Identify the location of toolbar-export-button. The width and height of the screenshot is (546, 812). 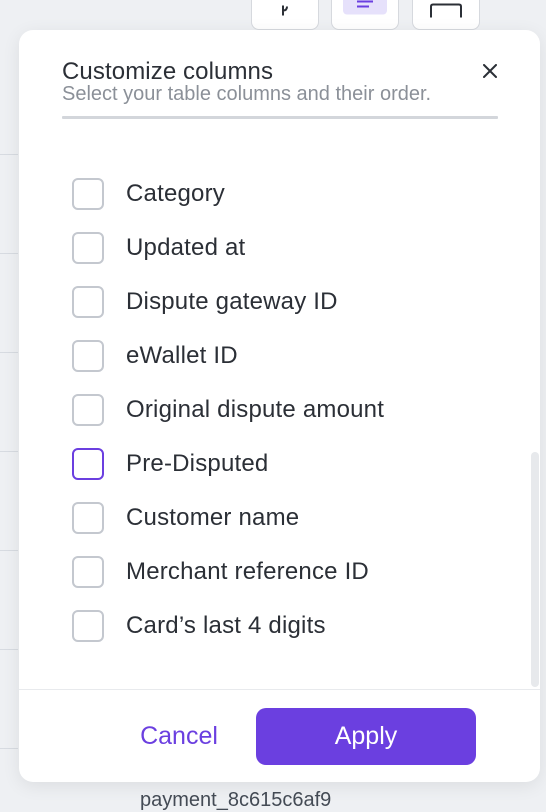
(285, 15).